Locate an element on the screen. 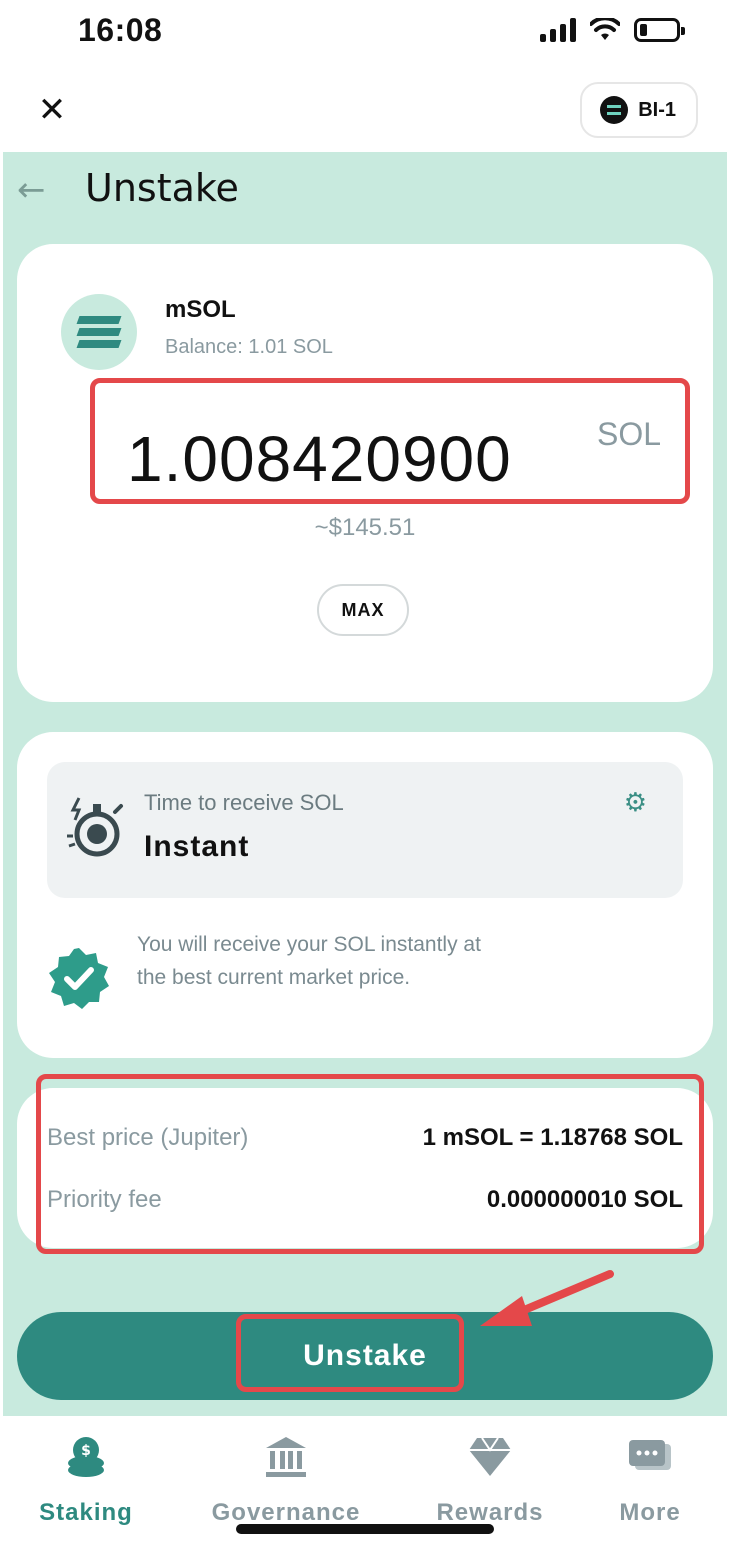 This screenshot has width=730, height=1542. priority-fee-value: 0.000000010 SOL is located at coordinates (584, 1199).